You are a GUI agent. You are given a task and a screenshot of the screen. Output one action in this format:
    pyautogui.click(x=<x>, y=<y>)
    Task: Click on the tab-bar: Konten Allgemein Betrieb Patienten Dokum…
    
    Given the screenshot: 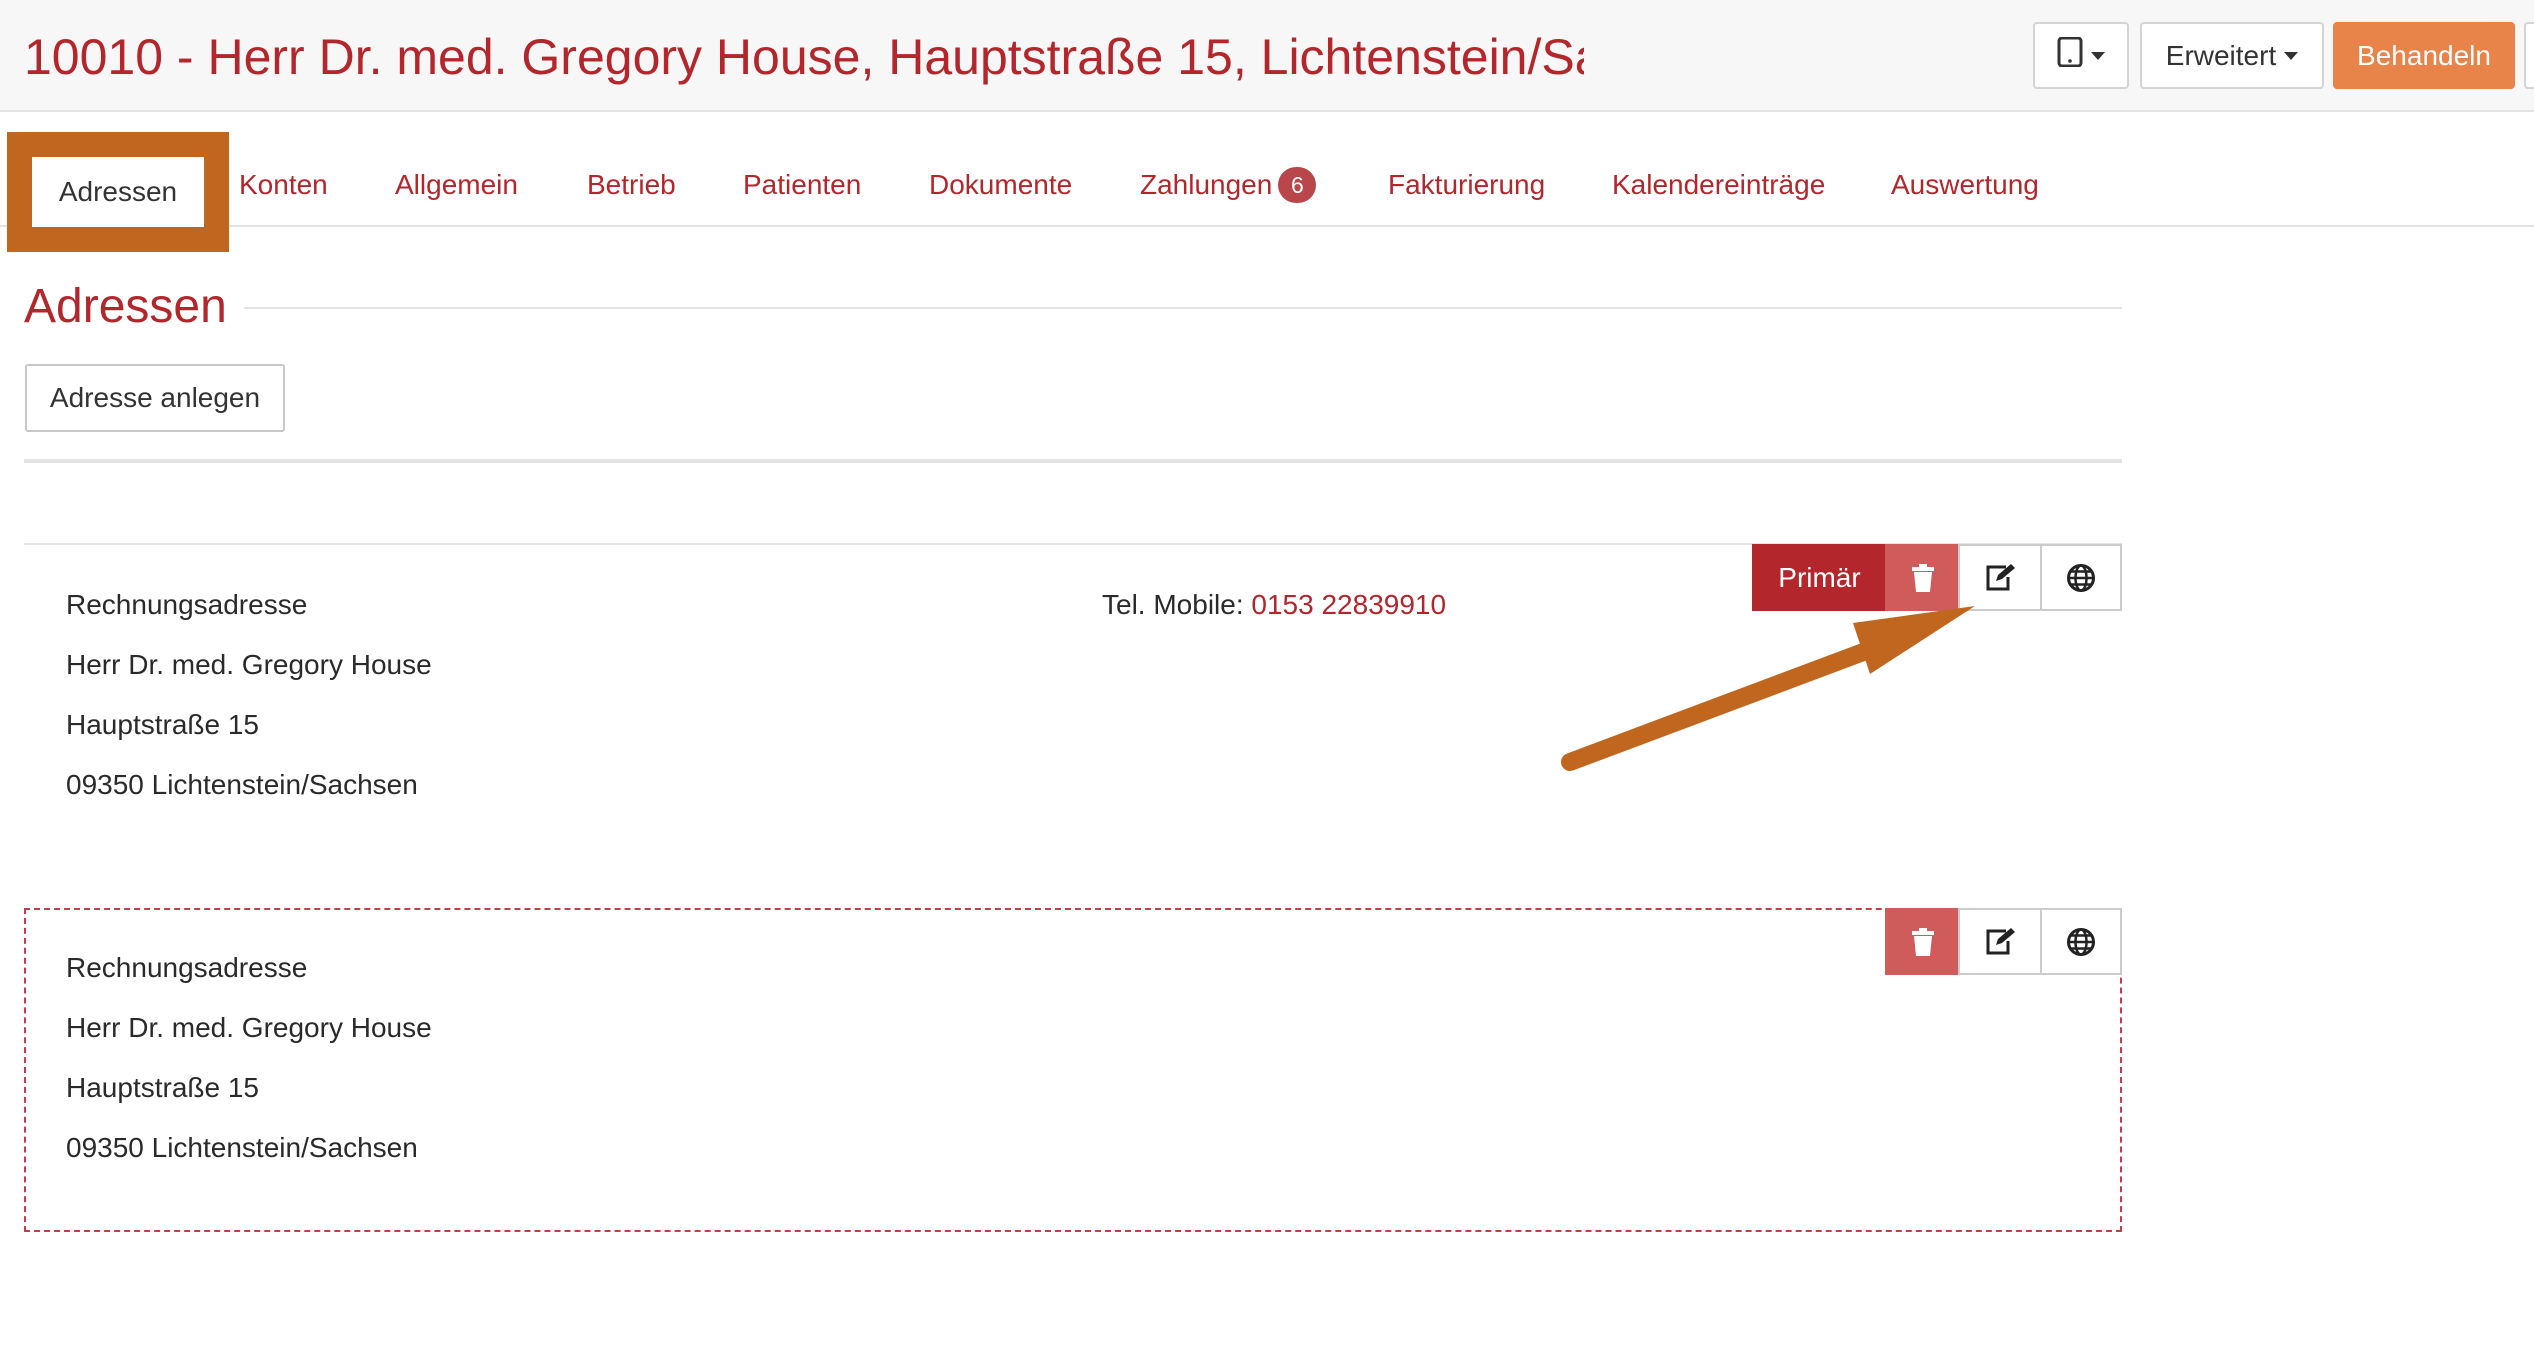 What is the action you would take?
    pyautogui.click(x=1267, y=179)
    